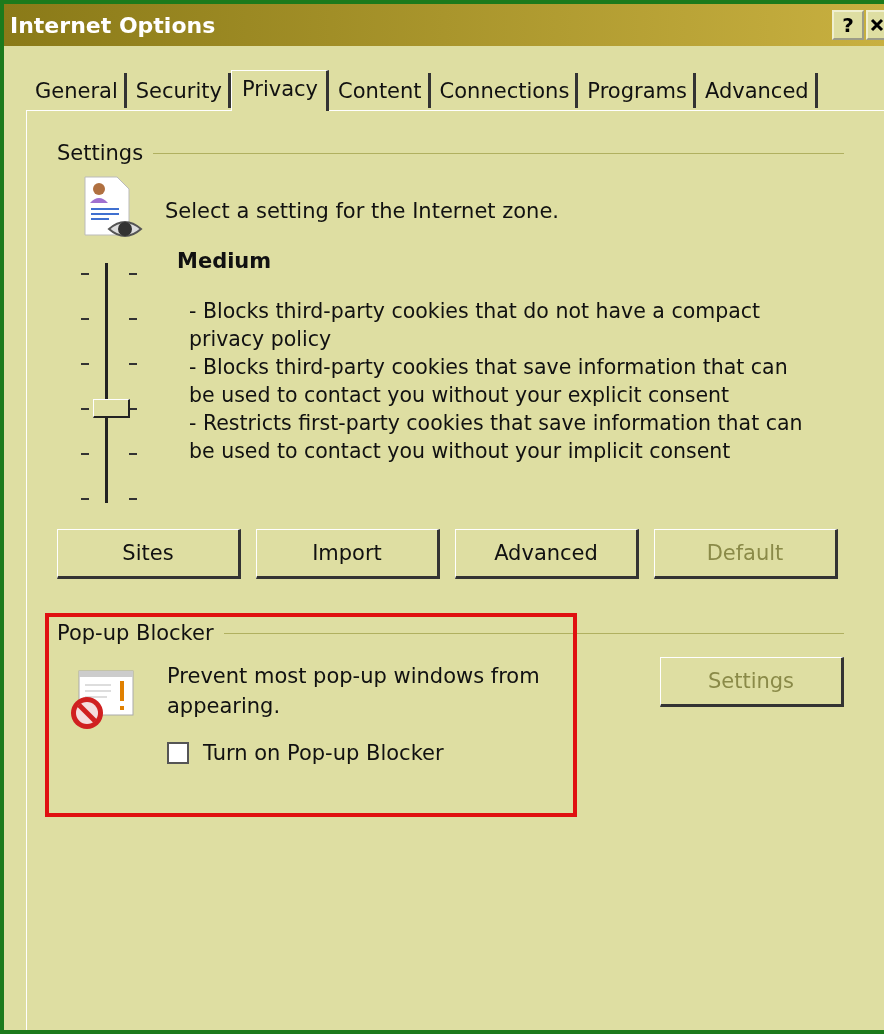 The image size is (884, 1034). Describe the element at coordinates (475, 325) in the screenshot. I see `level-description: - Blocks third-party cookies that do not have a compact privacy policy` at that location.